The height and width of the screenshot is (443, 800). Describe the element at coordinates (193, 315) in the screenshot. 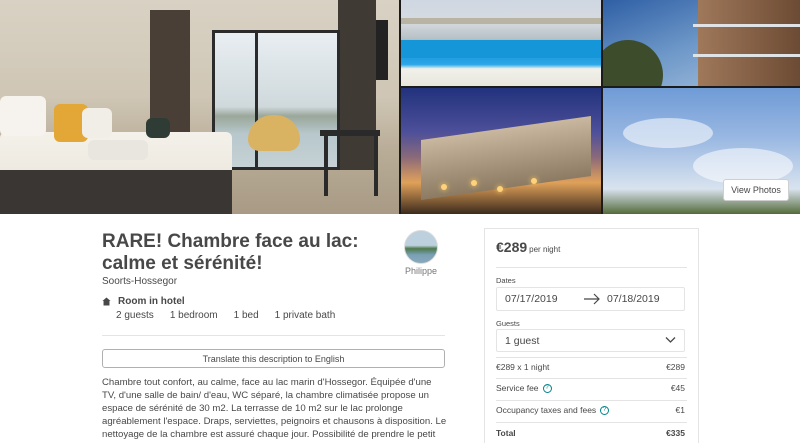

I see `fact-bedrooms: 1 bedroom` at that location.